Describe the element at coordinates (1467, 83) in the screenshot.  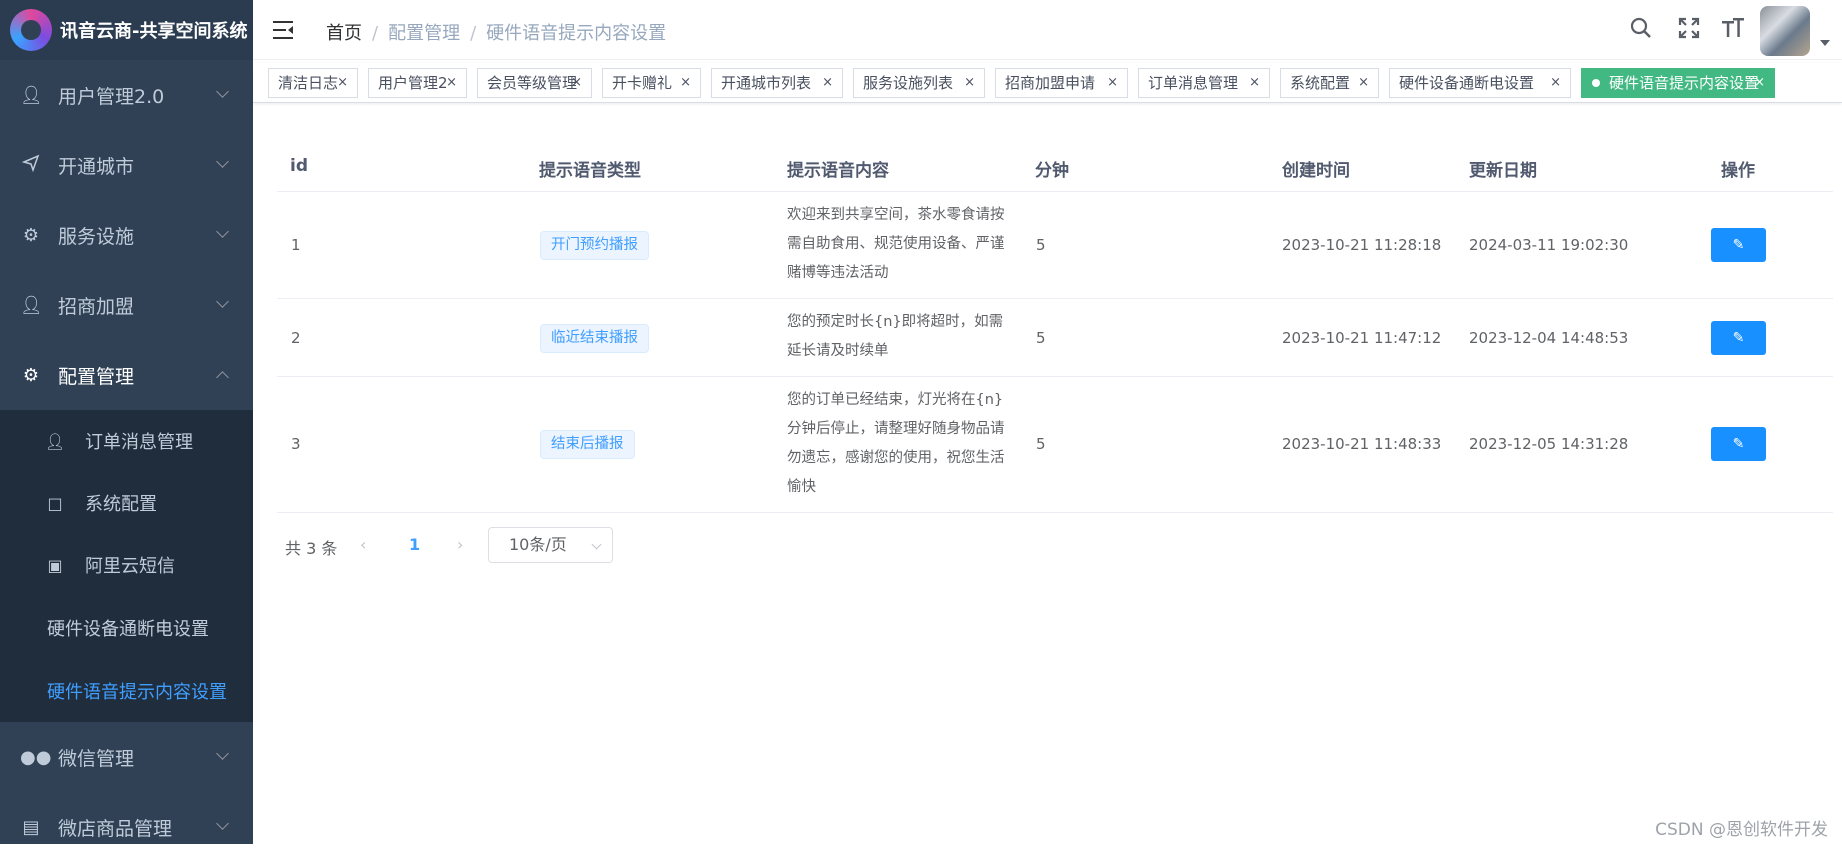
I see `tag-label: 硬件设备通断电设置` at that location.